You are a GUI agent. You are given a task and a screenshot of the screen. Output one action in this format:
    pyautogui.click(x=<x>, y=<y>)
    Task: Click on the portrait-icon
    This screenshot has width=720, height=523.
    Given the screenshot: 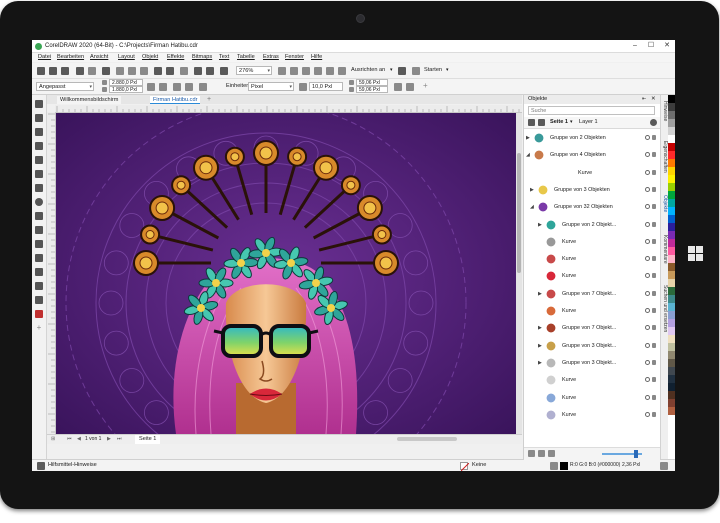 What is the action you would take?
    pyautogui.click(x=151, y=87)
    